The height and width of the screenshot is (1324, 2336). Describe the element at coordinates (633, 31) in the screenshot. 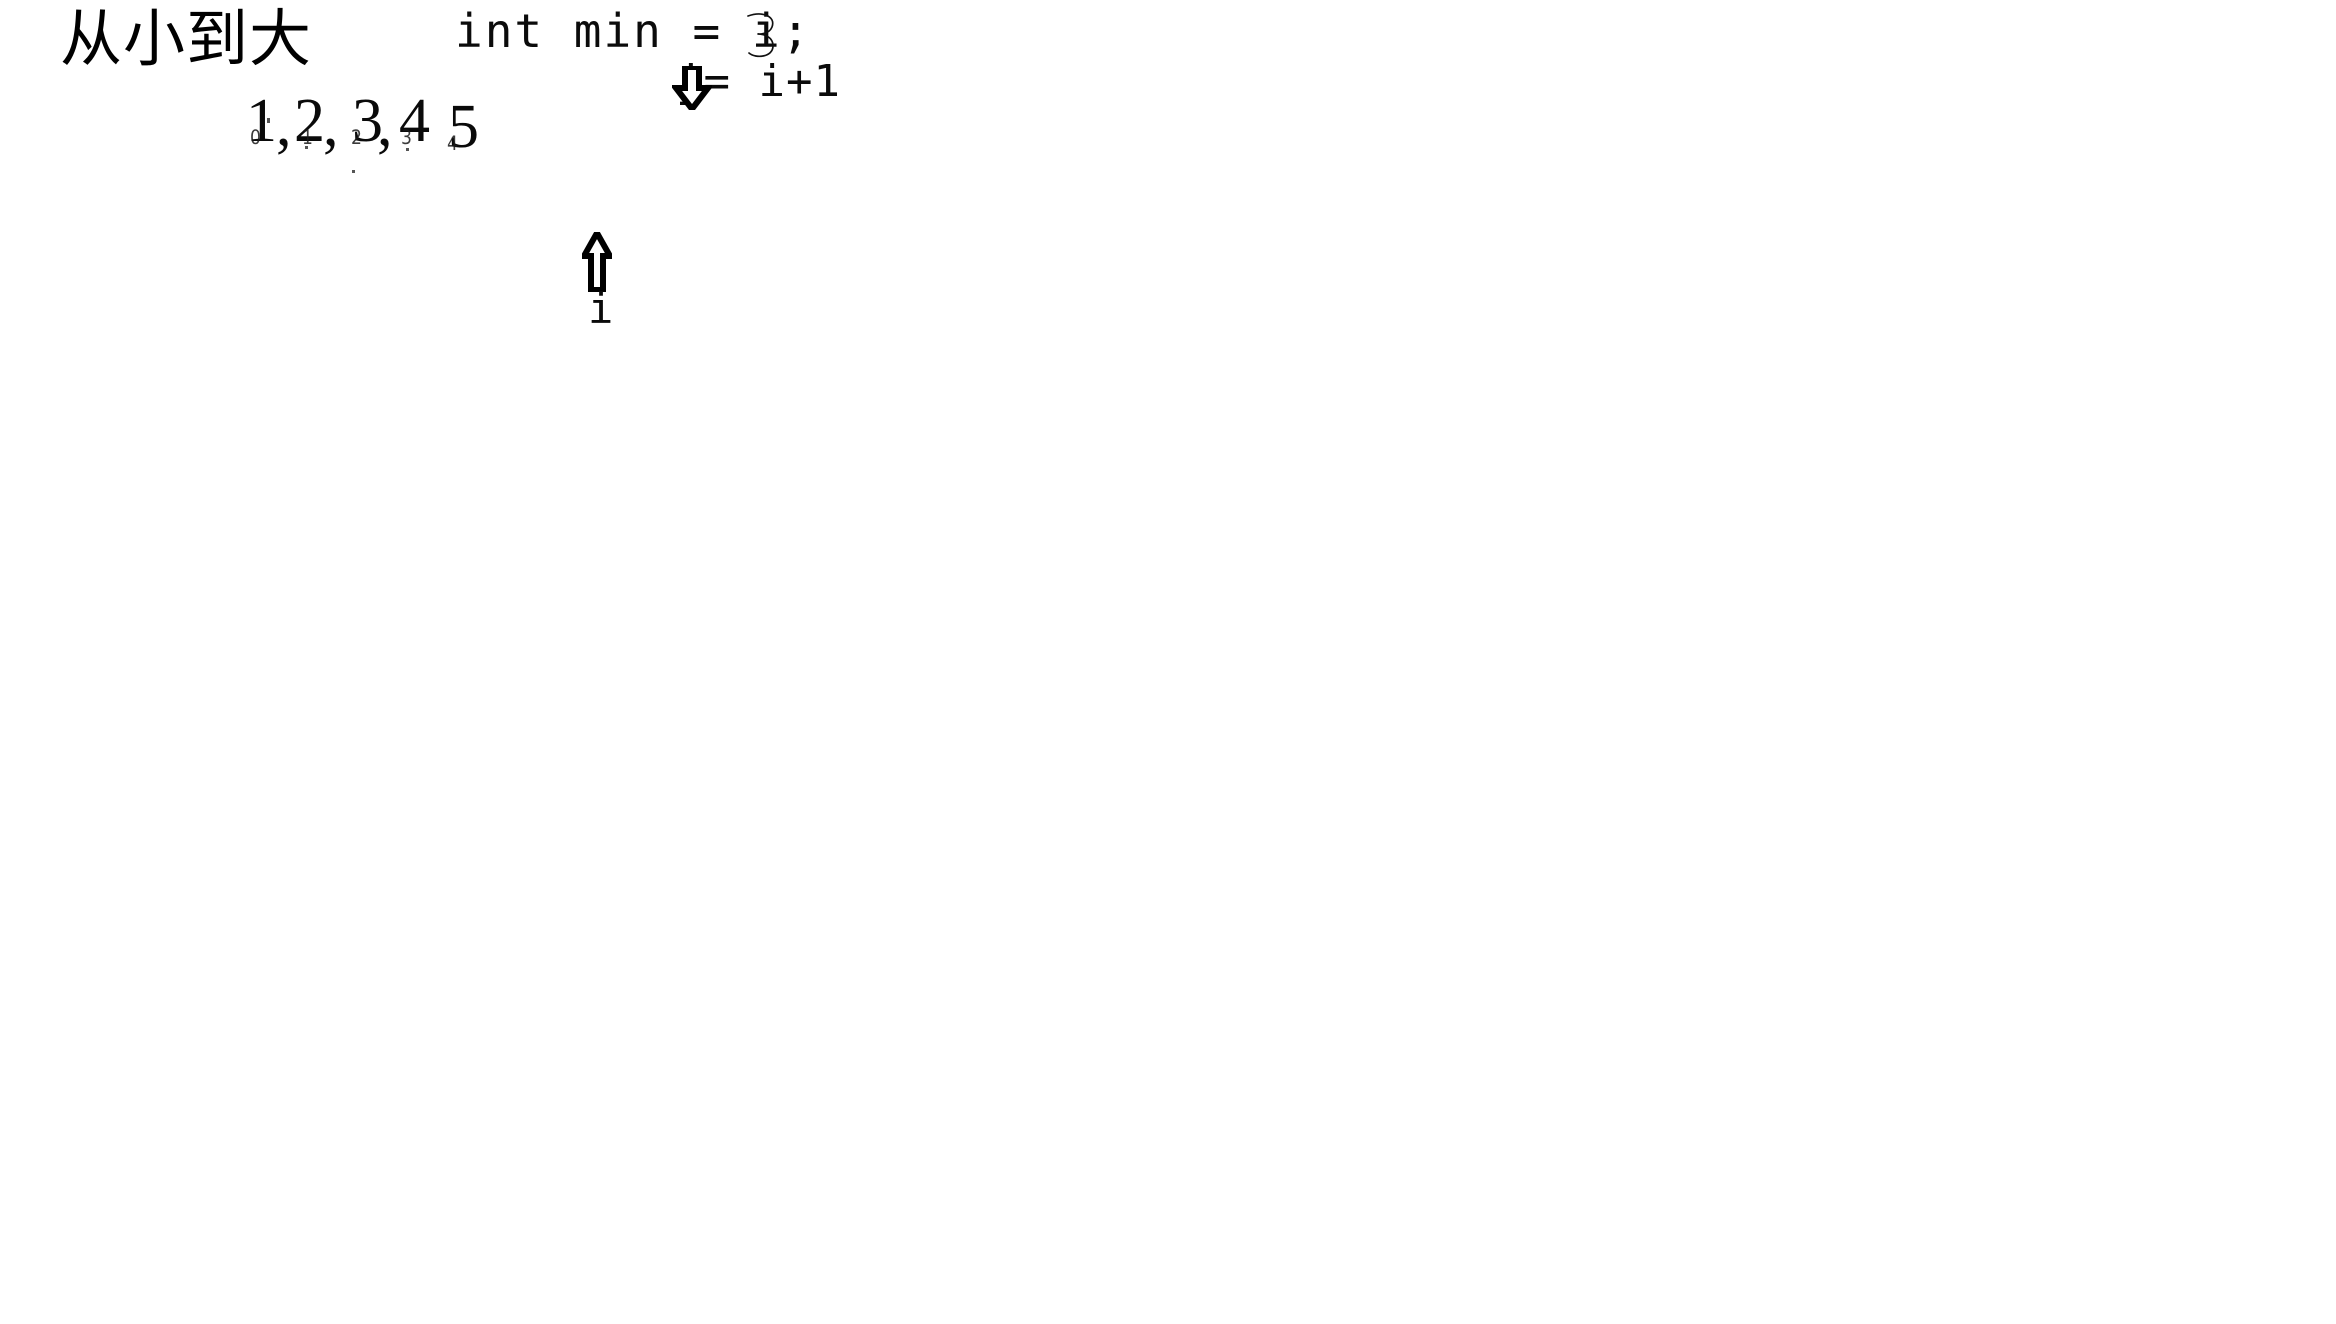

I see `code-line-declaration: int min = i;` at that location.